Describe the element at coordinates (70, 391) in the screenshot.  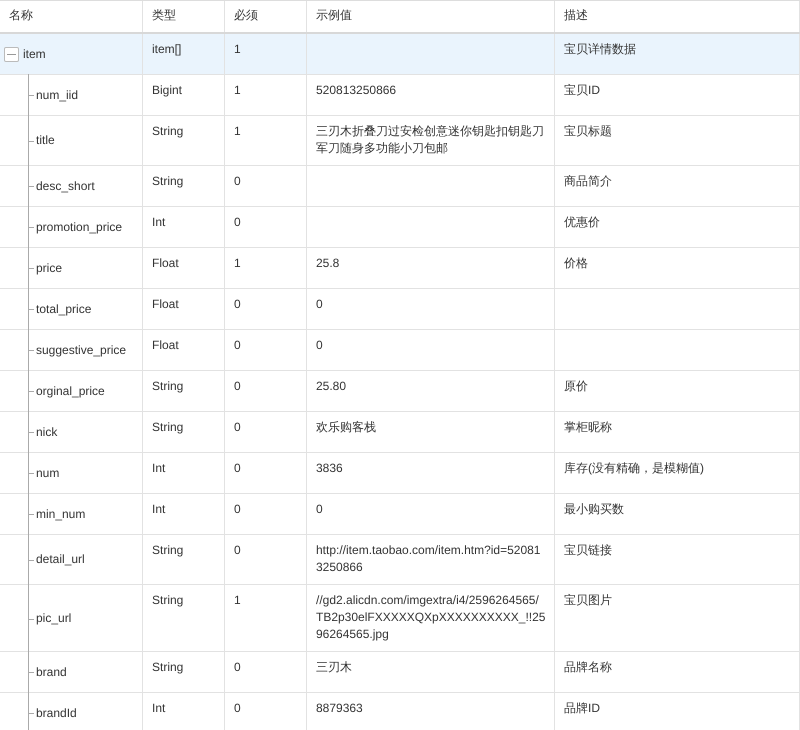
I see `field-name: orginal_price` at that location.